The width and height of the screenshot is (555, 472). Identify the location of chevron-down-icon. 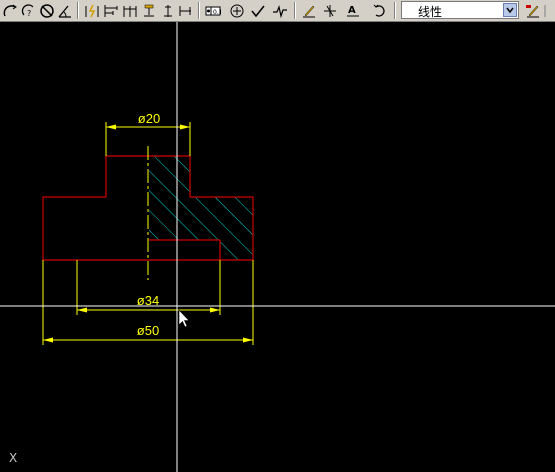
(510, 10).